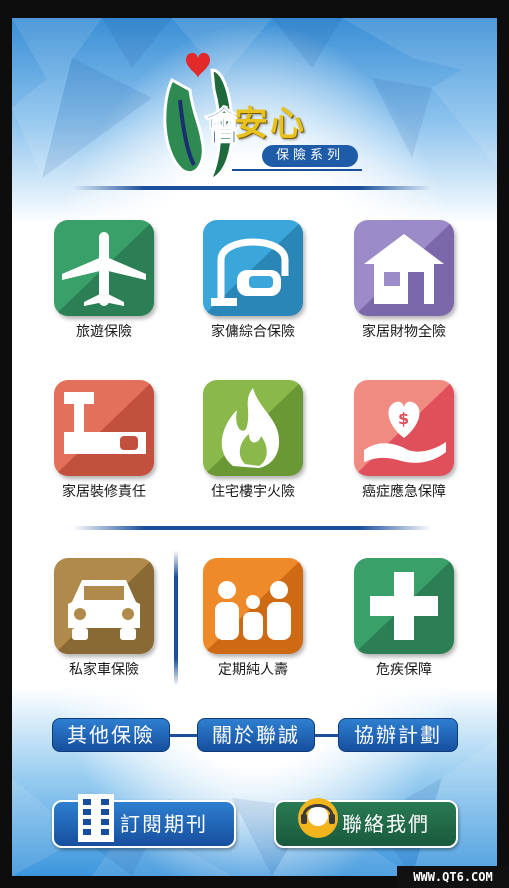 The height and width of the screenshot is (888, 509). Describe the element at coordinates (111, 735) in the screenshot. I see `other-insurance-button: 其他保險` at that location.